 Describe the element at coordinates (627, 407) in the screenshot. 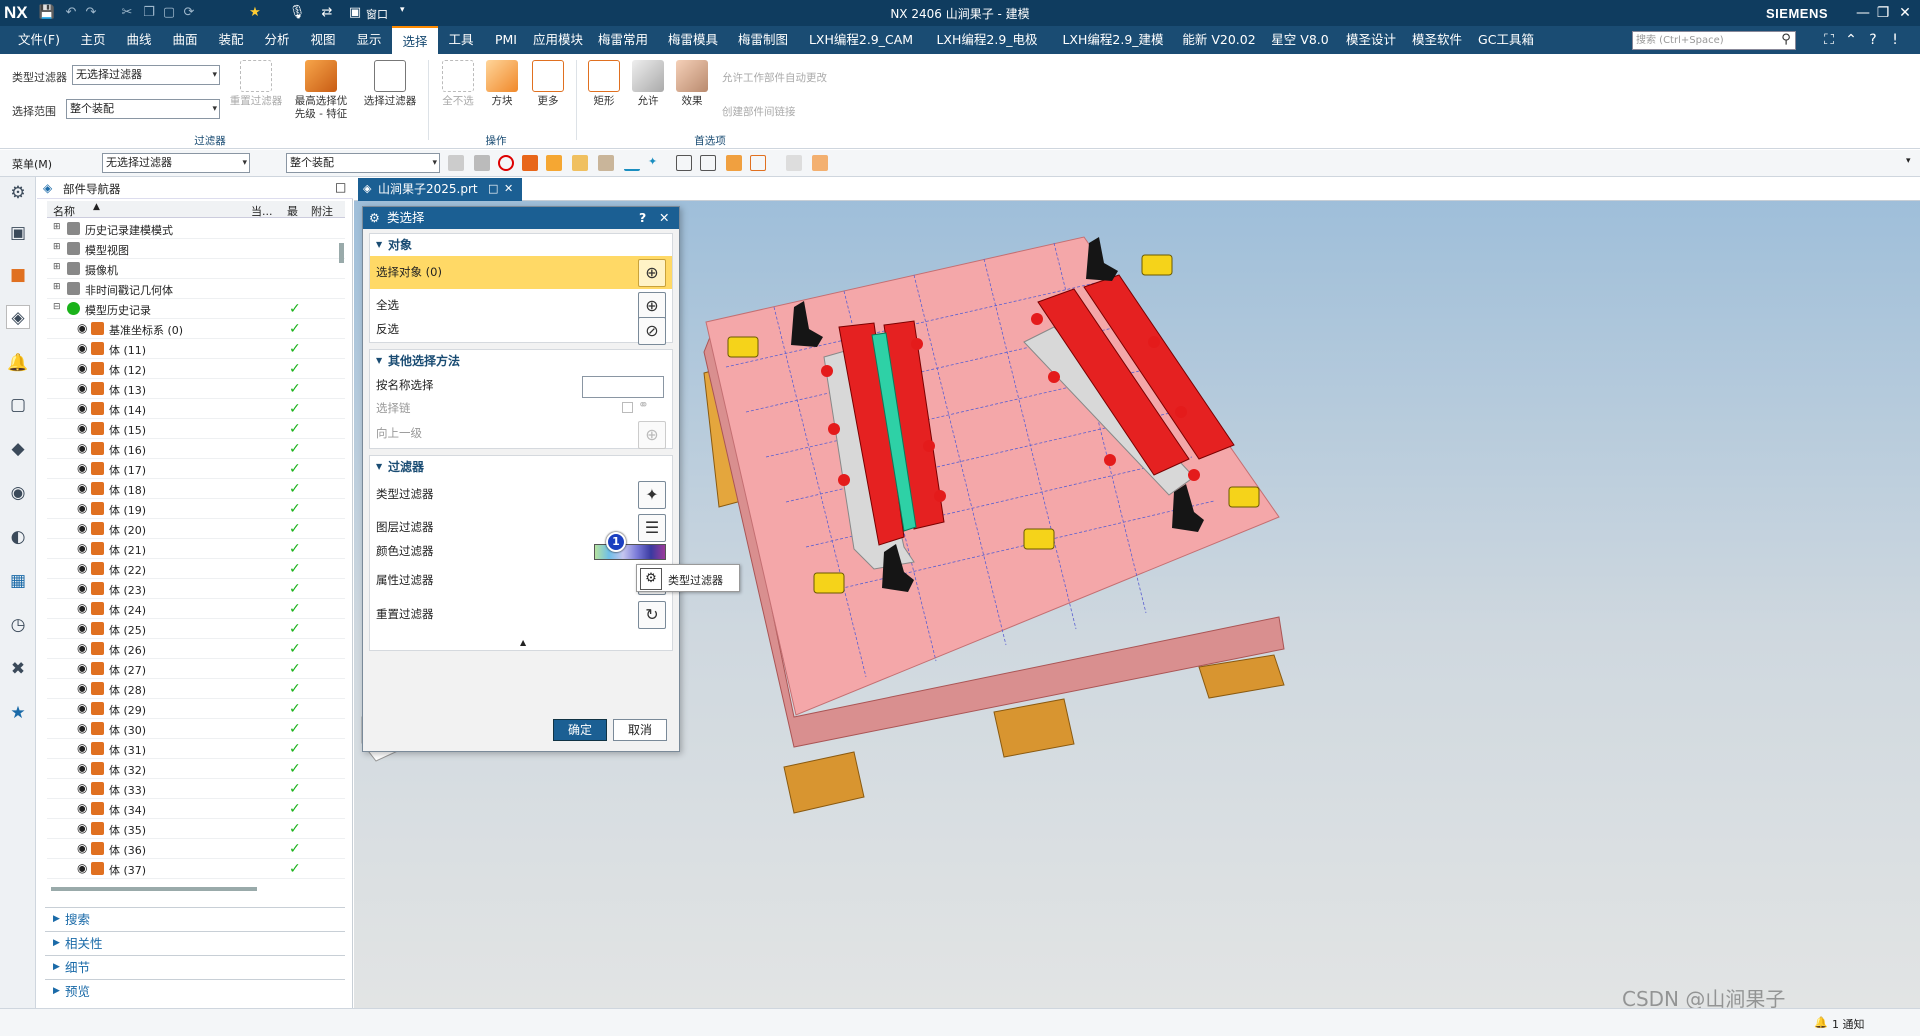

I see `chain-checkbox` at that location.